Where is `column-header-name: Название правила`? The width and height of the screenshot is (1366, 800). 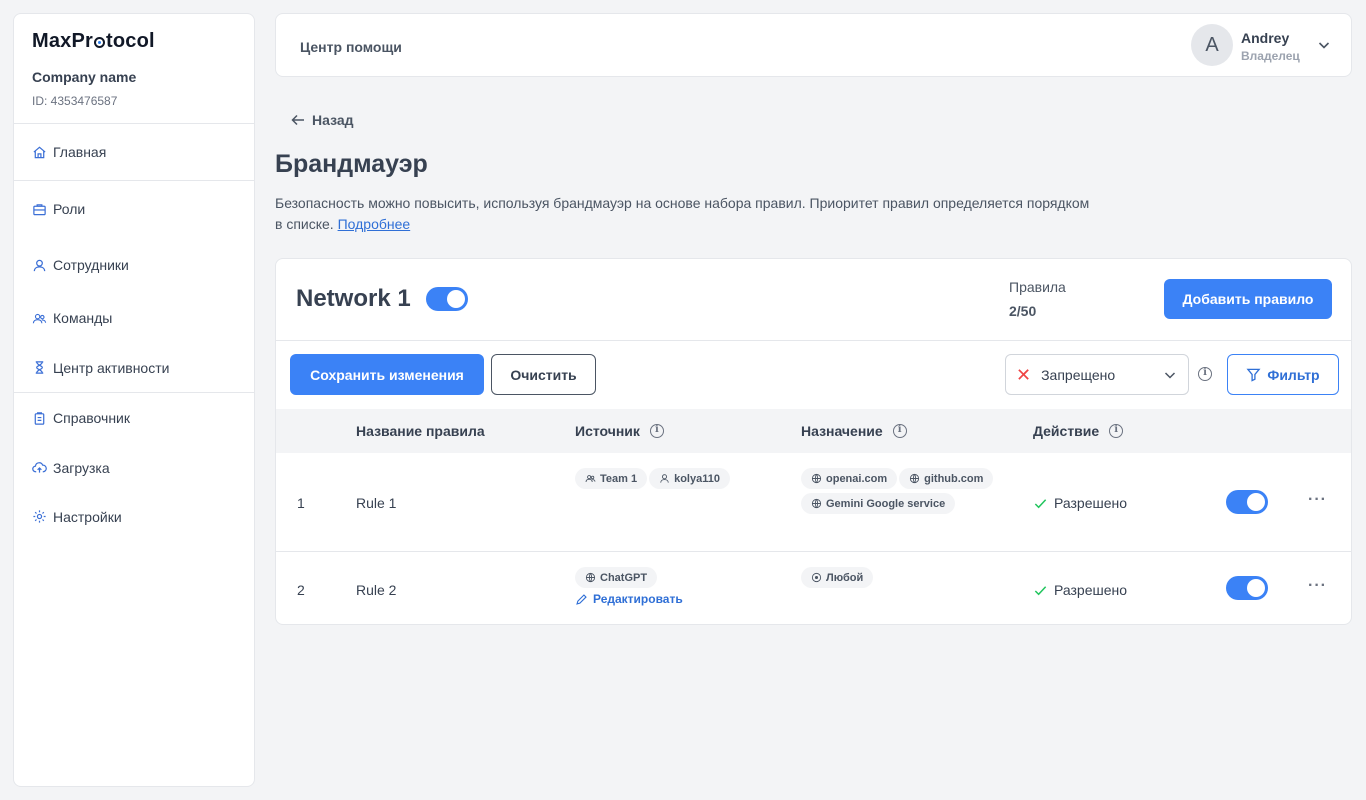 column-header-name: Название правила is located at coordinates (420, 431).